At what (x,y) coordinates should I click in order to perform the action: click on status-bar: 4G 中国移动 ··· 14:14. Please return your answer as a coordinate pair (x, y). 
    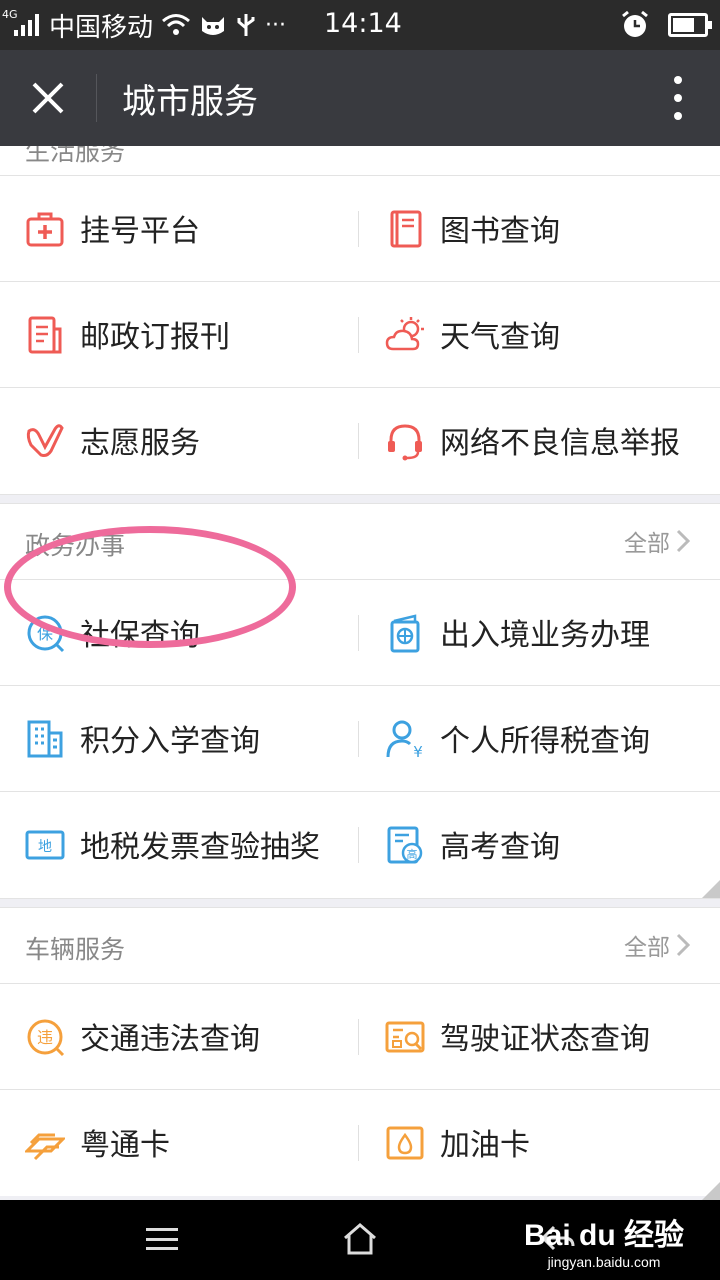
    Looking at the image, I should click on (360, 25).